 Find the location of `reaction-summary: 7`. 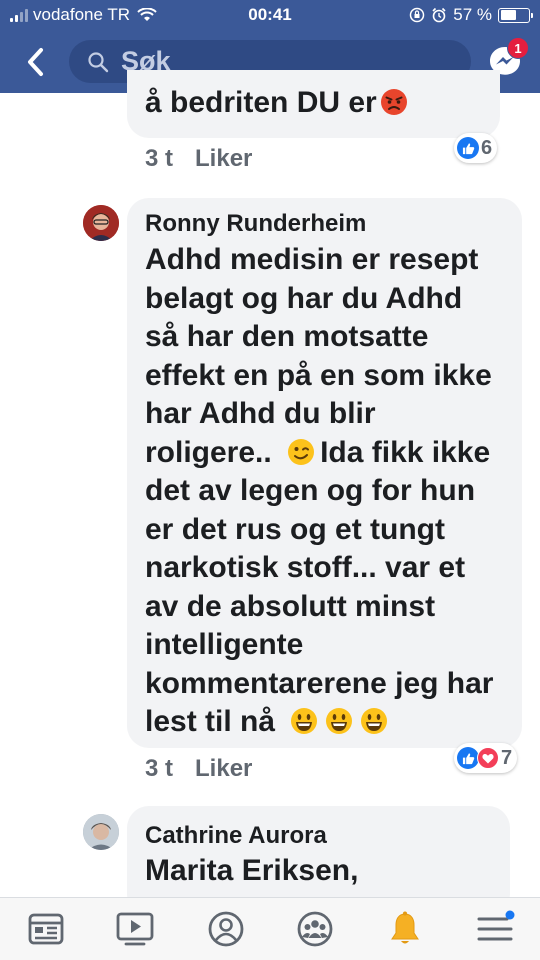

reaction-summary: 7 is located at coordinates (486, 758).